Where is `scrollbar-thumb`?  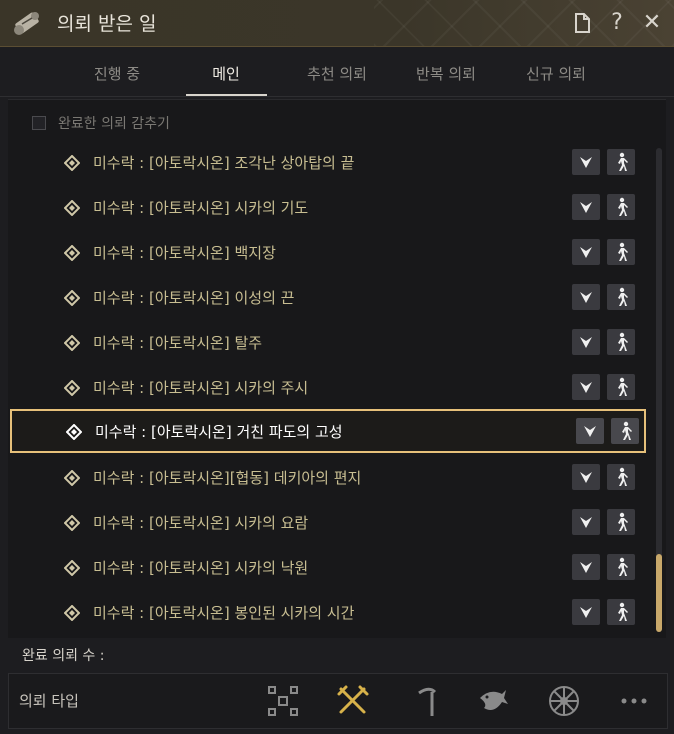
scrollbar-thumb is located at coordinates (659, 593).